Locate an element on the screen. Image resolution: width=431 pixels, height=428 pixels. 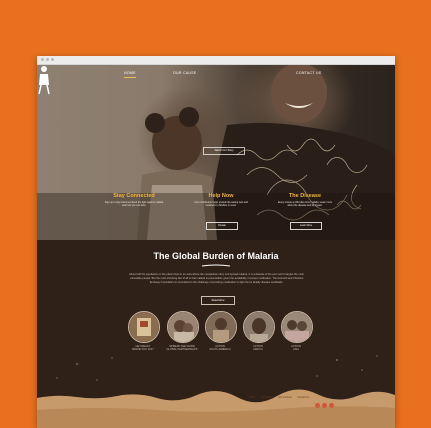
nav-item-contact-us: Contact Us is located at coordinates (308, 73).